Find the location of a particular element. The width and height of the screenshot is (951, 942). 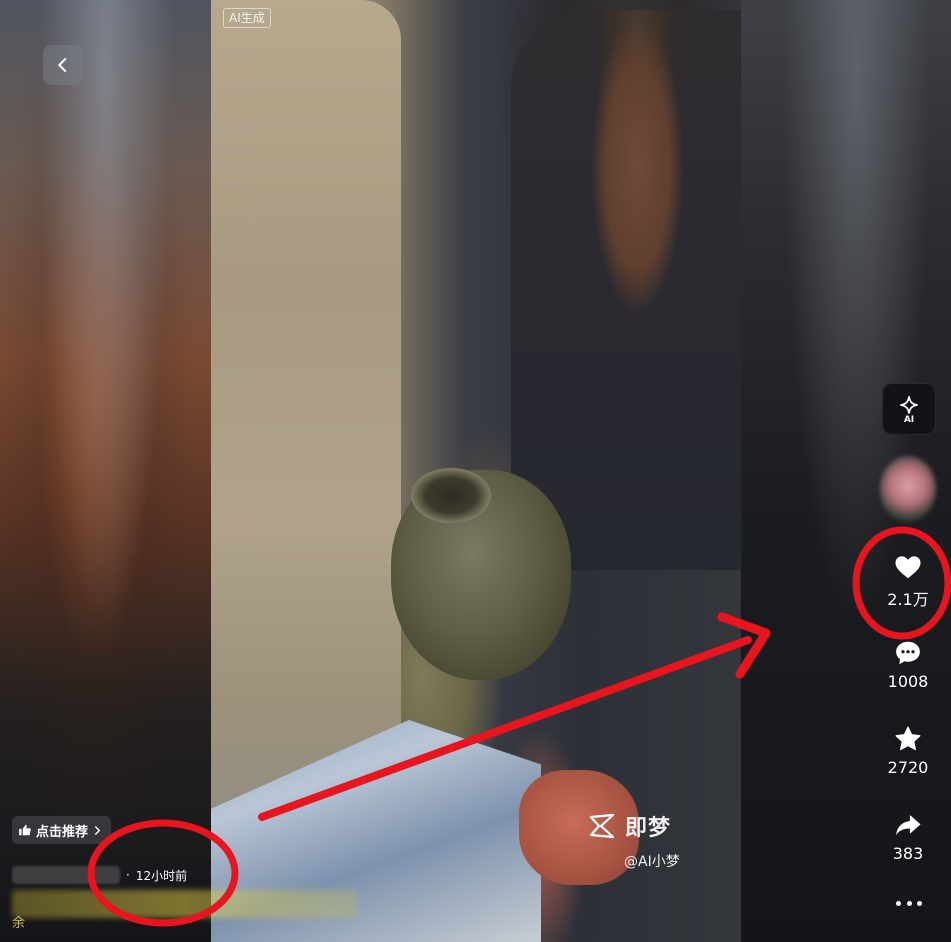

share-count: 383 is located at coordinates (908, 853).